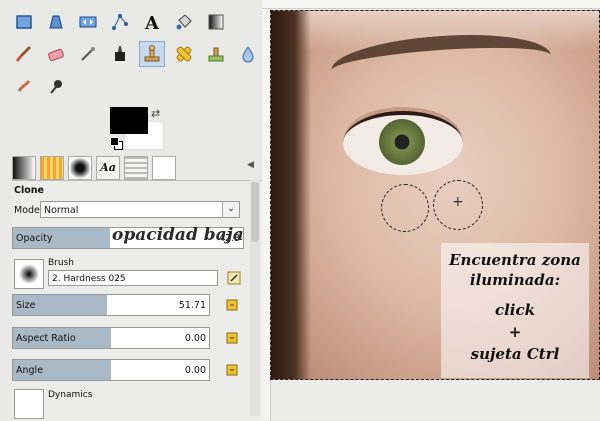 The width and height of the screenshot is (600, 421). I want to click on reset-aspect-ratio-icon, so click(232, 338).